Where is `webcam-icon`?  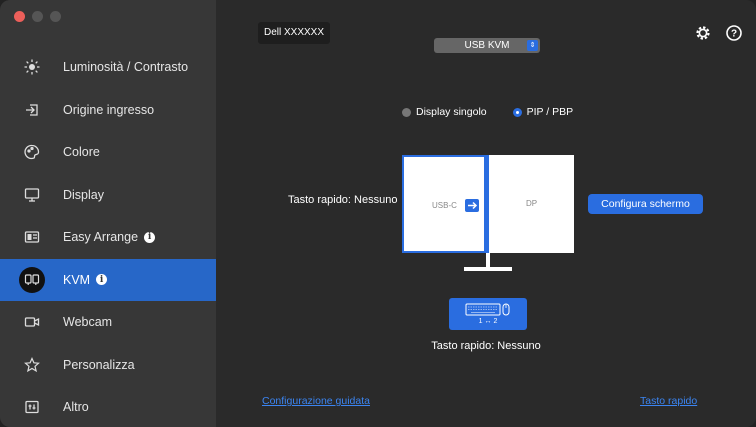 webcam-icon is located at coordinates (32, 322).